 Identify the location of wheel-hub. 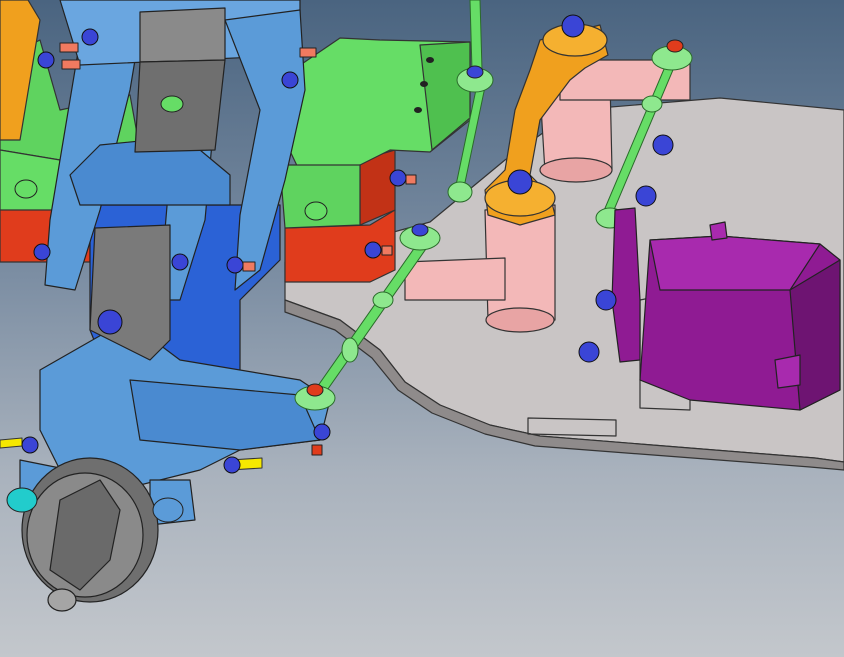
(90, 534).